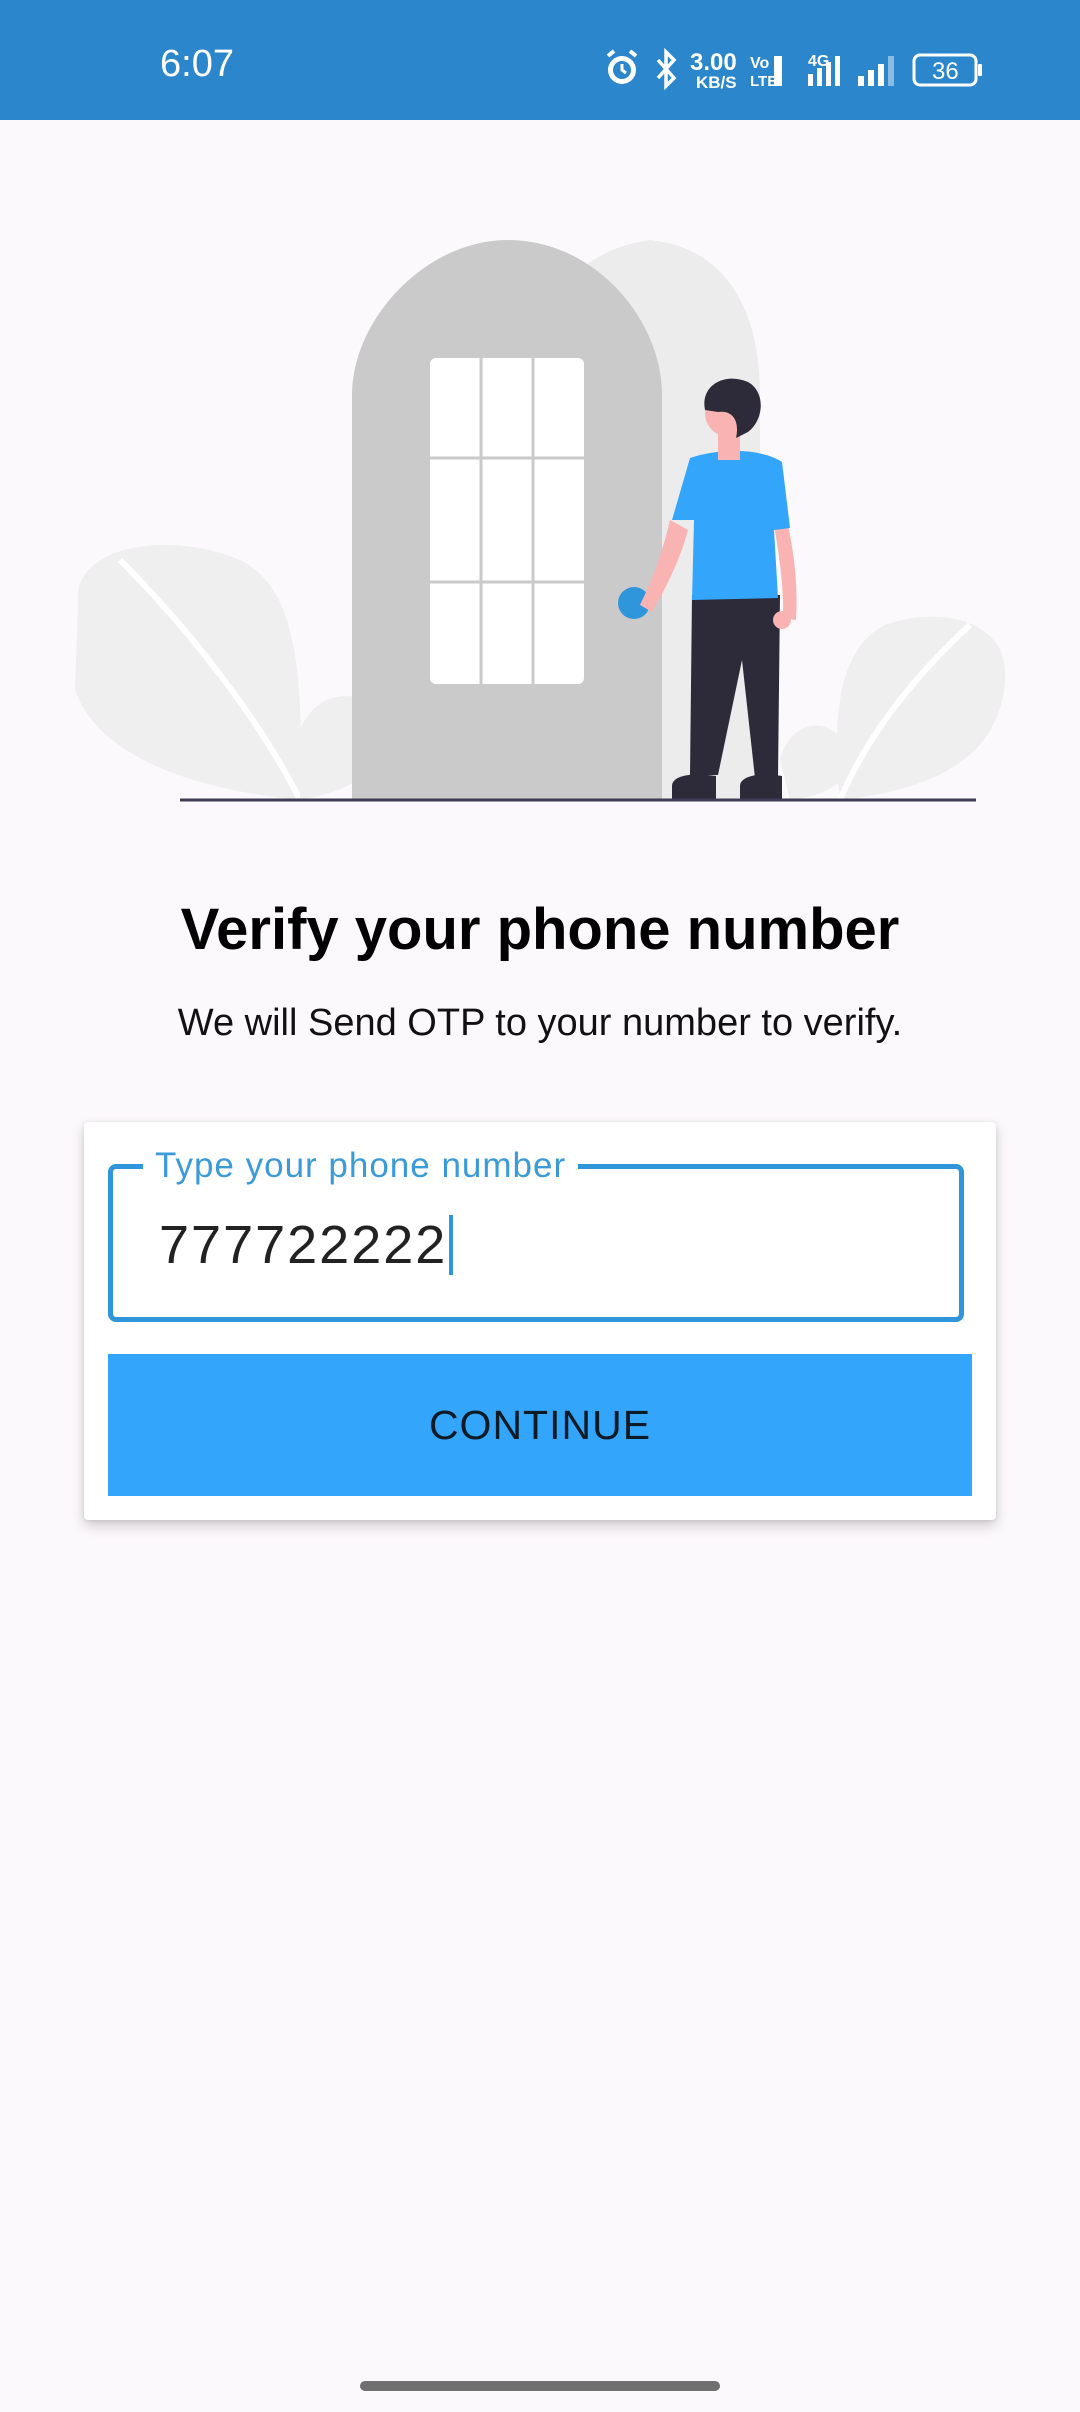 The image size is (1080, 2412). I want to click on phone-number-field: Type your phone number 777722222, so click(536, 1231).